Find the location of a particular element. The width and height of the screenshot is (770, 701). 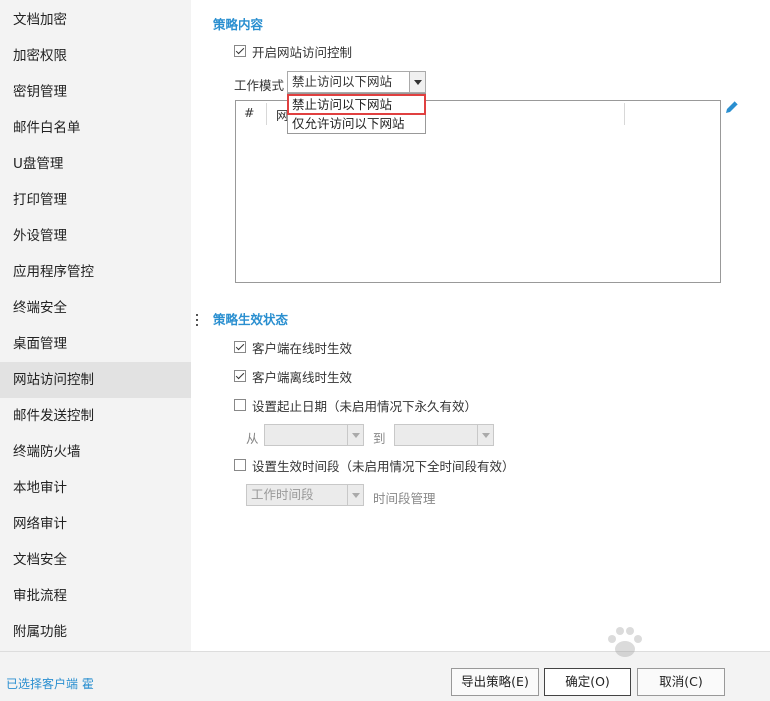

to-label: 到 is located at coordinates (379, 438).